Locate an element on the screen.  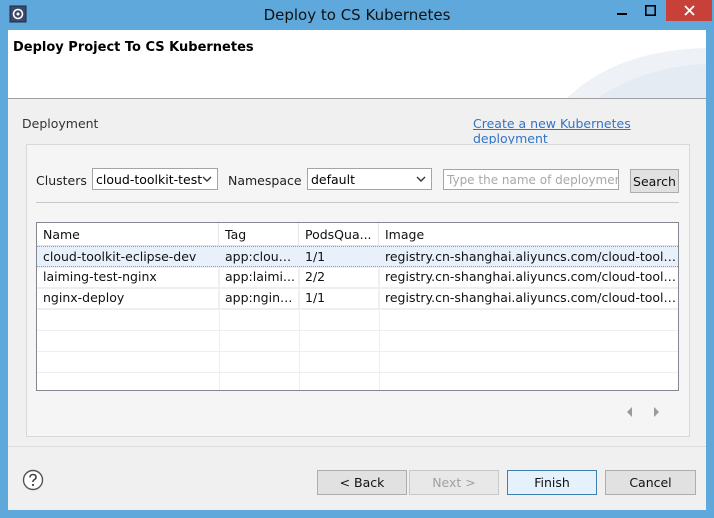
cell-name: laiming-test-nginx is located at coordinates (128, 277).